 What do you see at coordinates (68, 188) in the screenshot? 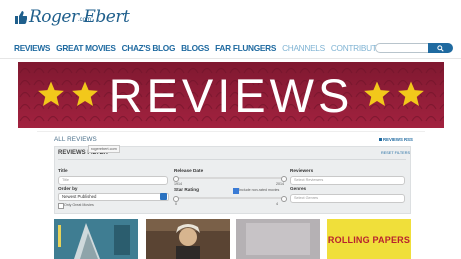
I see `order-by-label: Order by` at bounding box center [68, 188].